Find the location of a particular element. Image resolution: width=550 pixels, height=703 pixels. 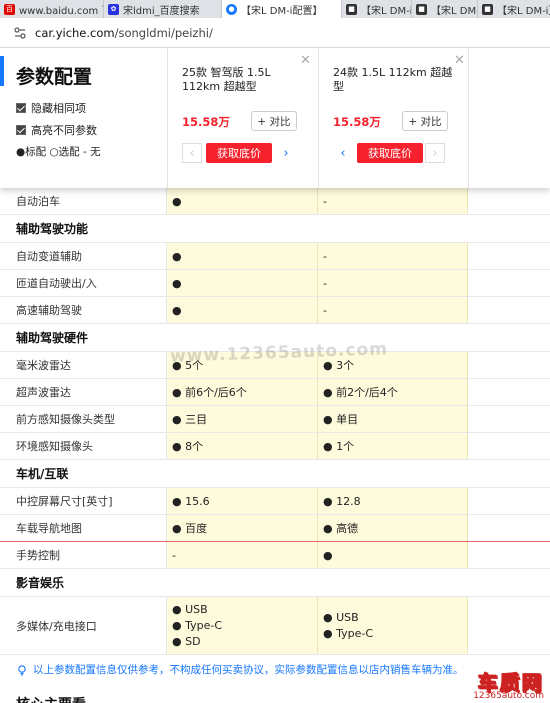

site-info-icon is located at coordinates (20, 33).